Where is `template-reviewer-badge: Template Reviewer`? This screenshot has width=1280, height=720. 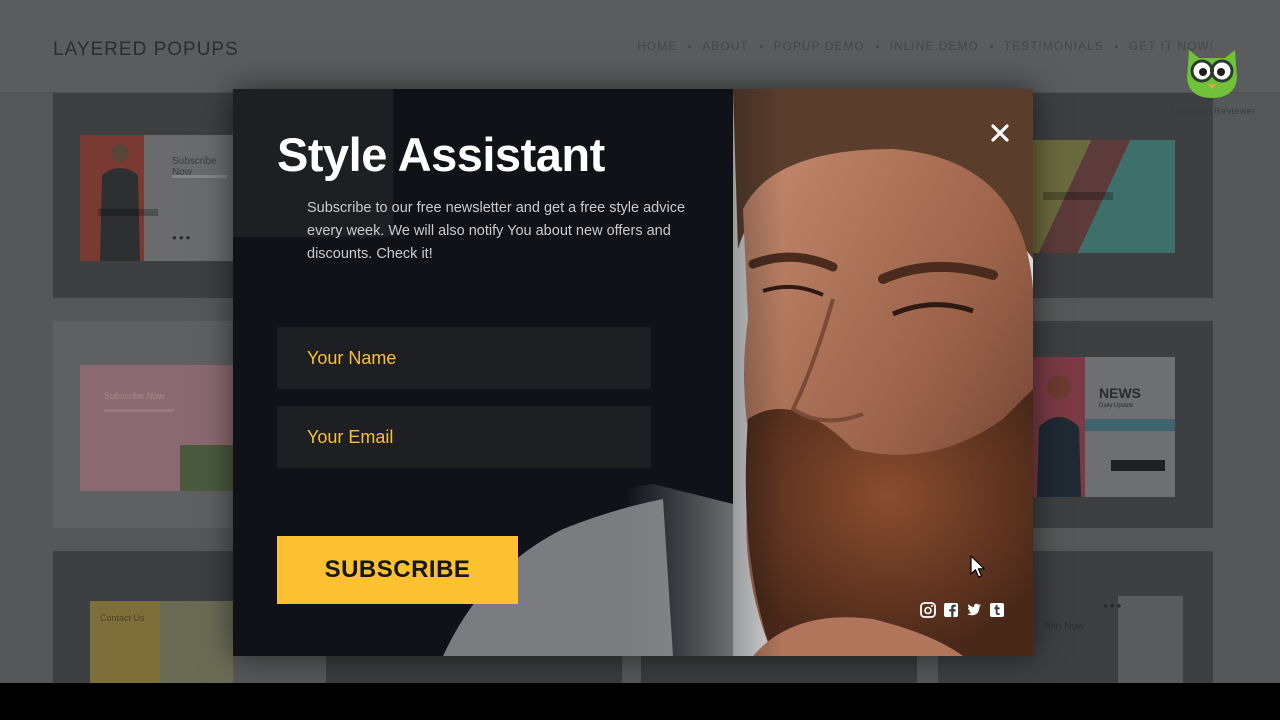
template-reviewer-badge: Template Reviewer is located at coordinates (1213, 83).